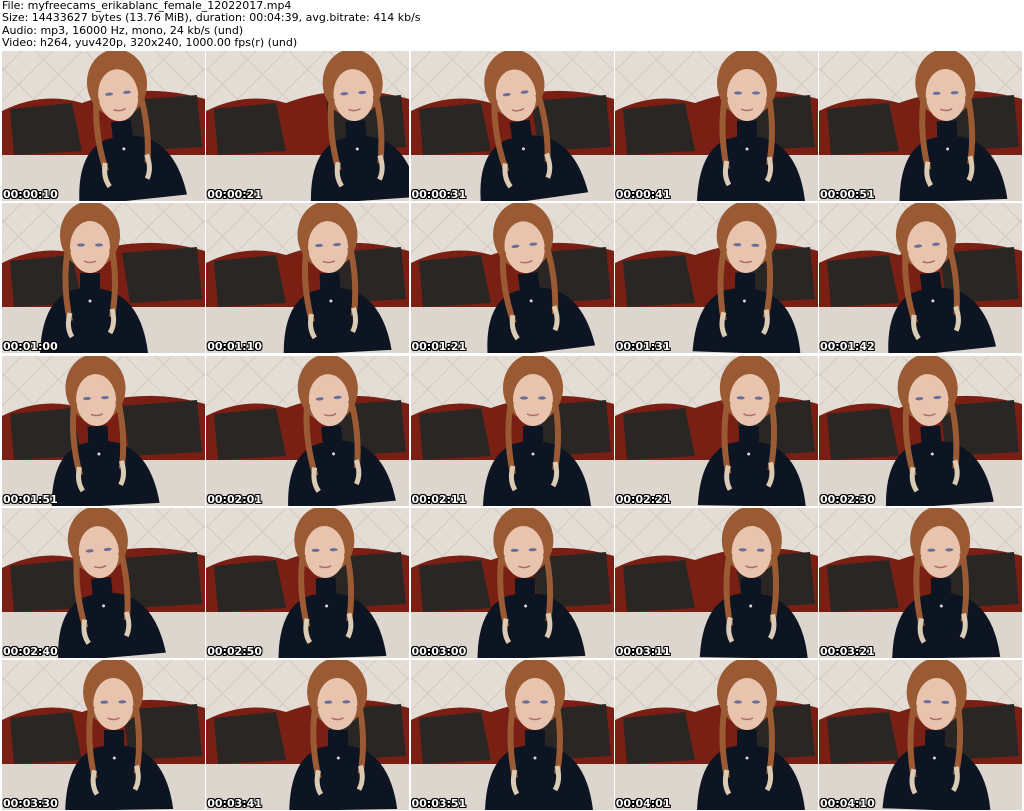 The height and width of the screenshot is (811, 1024). I want to click on video-frame-thumbnail: 00:01:51, so click(103, 430).